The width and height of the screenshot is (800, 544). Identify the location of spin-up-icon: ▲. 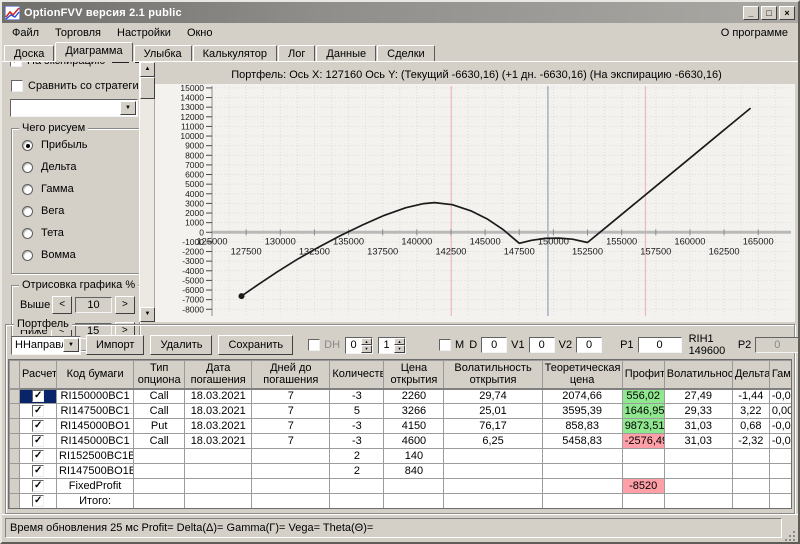
(400, 341).